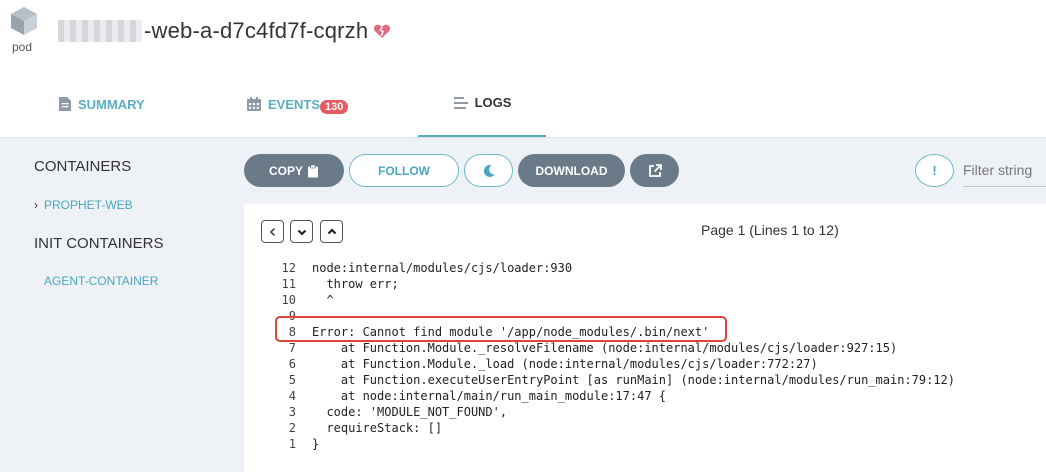  What do you see at coordinates (36, 205) in the screenshot?
I see `chevron-right-icon: ›` at bounding box center [36, 205].